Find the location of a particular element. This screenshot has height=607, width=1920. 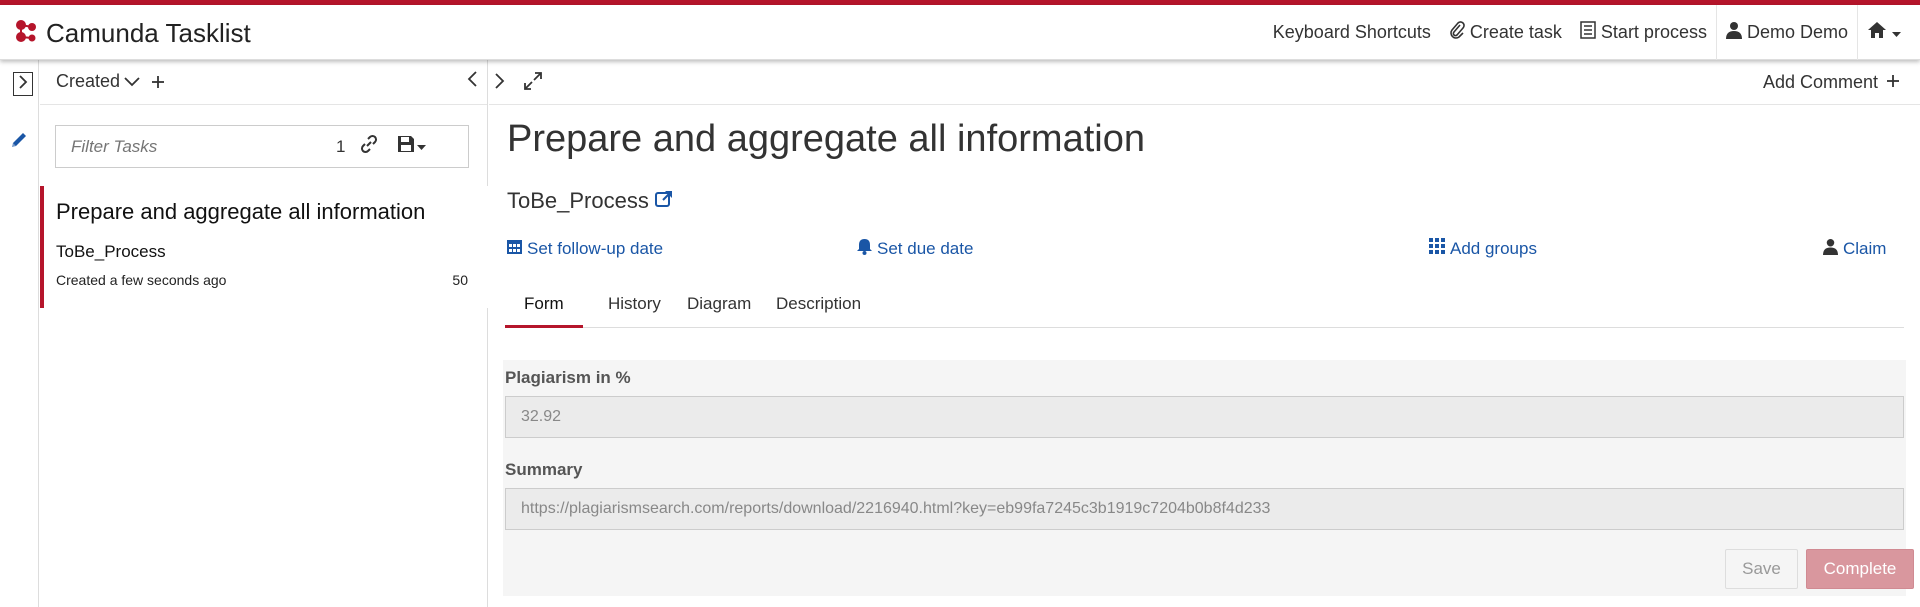

tab-diagram: Diagram is located at coordinates (719, 306).